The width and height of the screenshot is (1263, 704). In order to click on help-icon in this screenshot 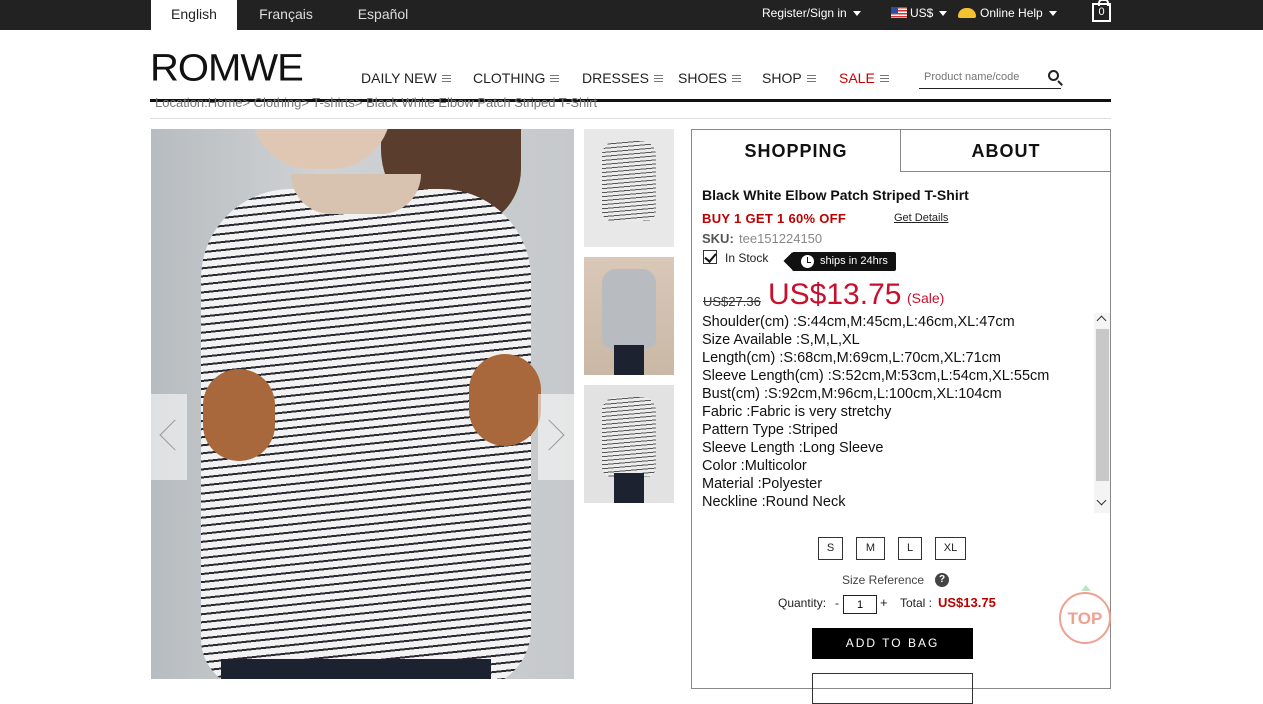, I will do `click(967, 13)`.